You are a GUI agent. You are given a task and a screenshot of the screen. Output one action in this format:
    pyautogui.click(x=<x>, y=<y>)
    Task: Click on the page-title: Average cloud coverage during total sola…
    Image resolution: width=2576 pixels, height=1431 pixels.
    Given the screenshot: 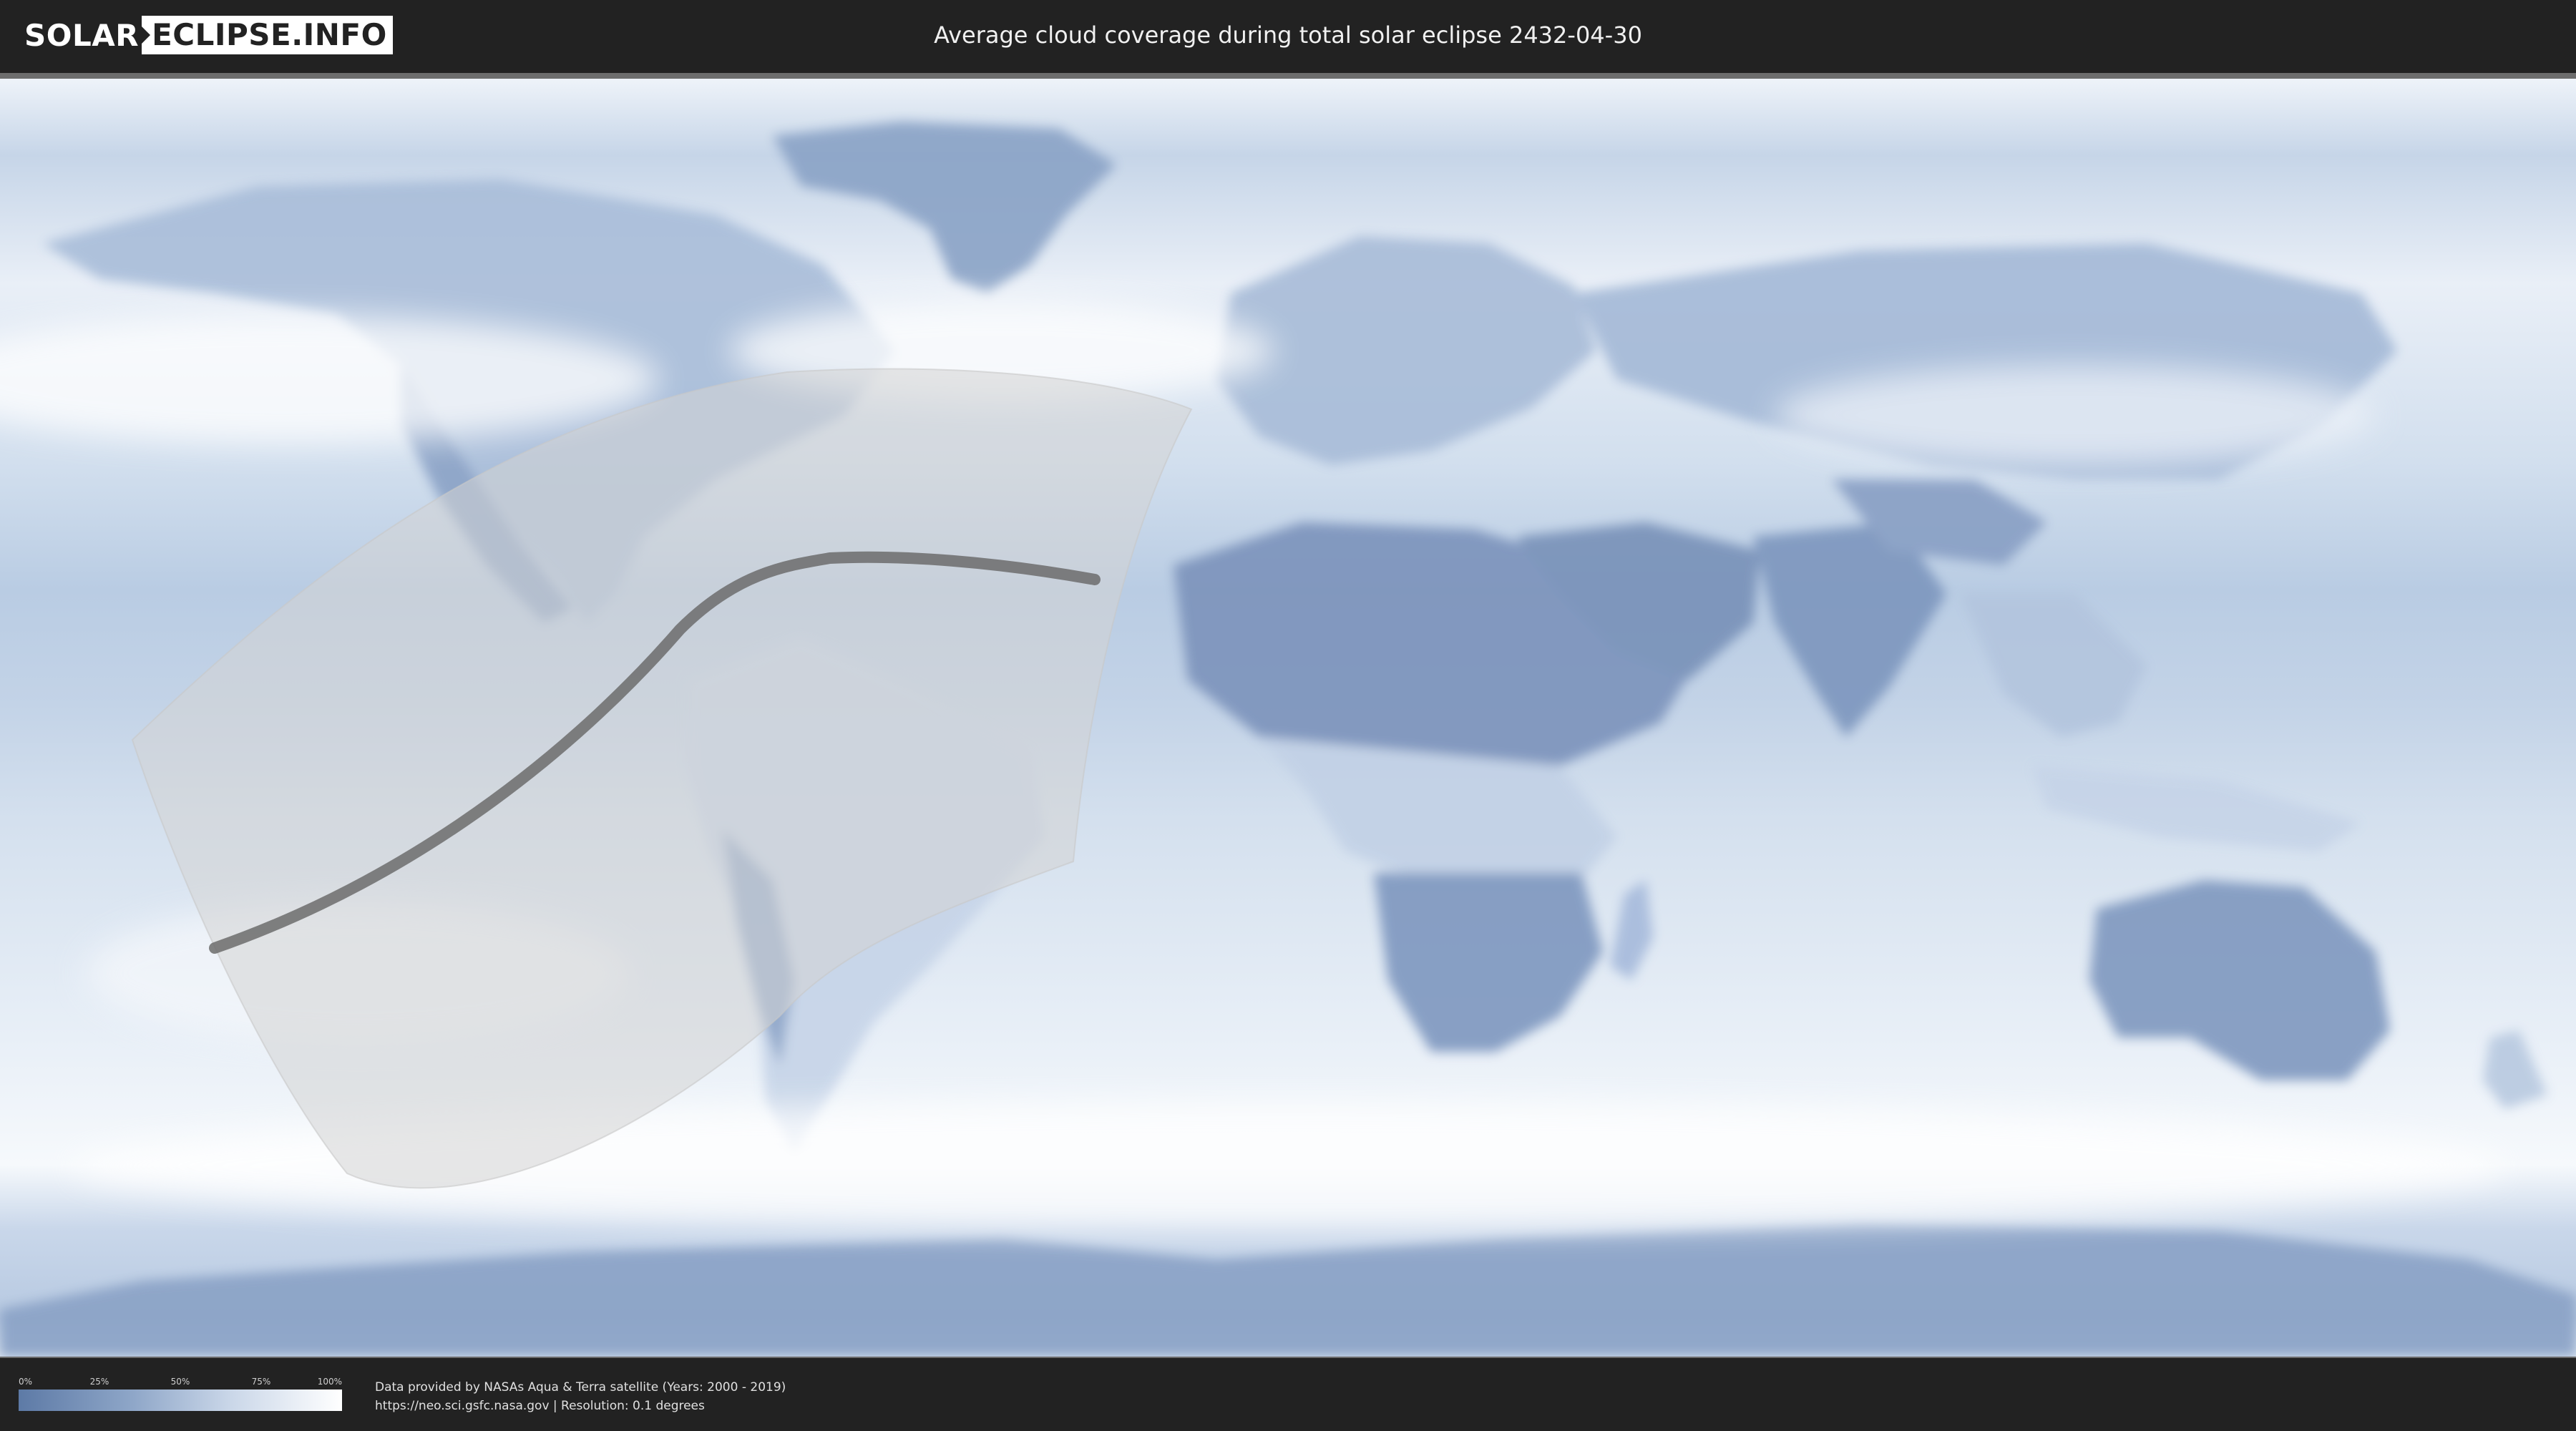 What is the action you would take?
    pyautogui.click(x=1288, y=35)
    